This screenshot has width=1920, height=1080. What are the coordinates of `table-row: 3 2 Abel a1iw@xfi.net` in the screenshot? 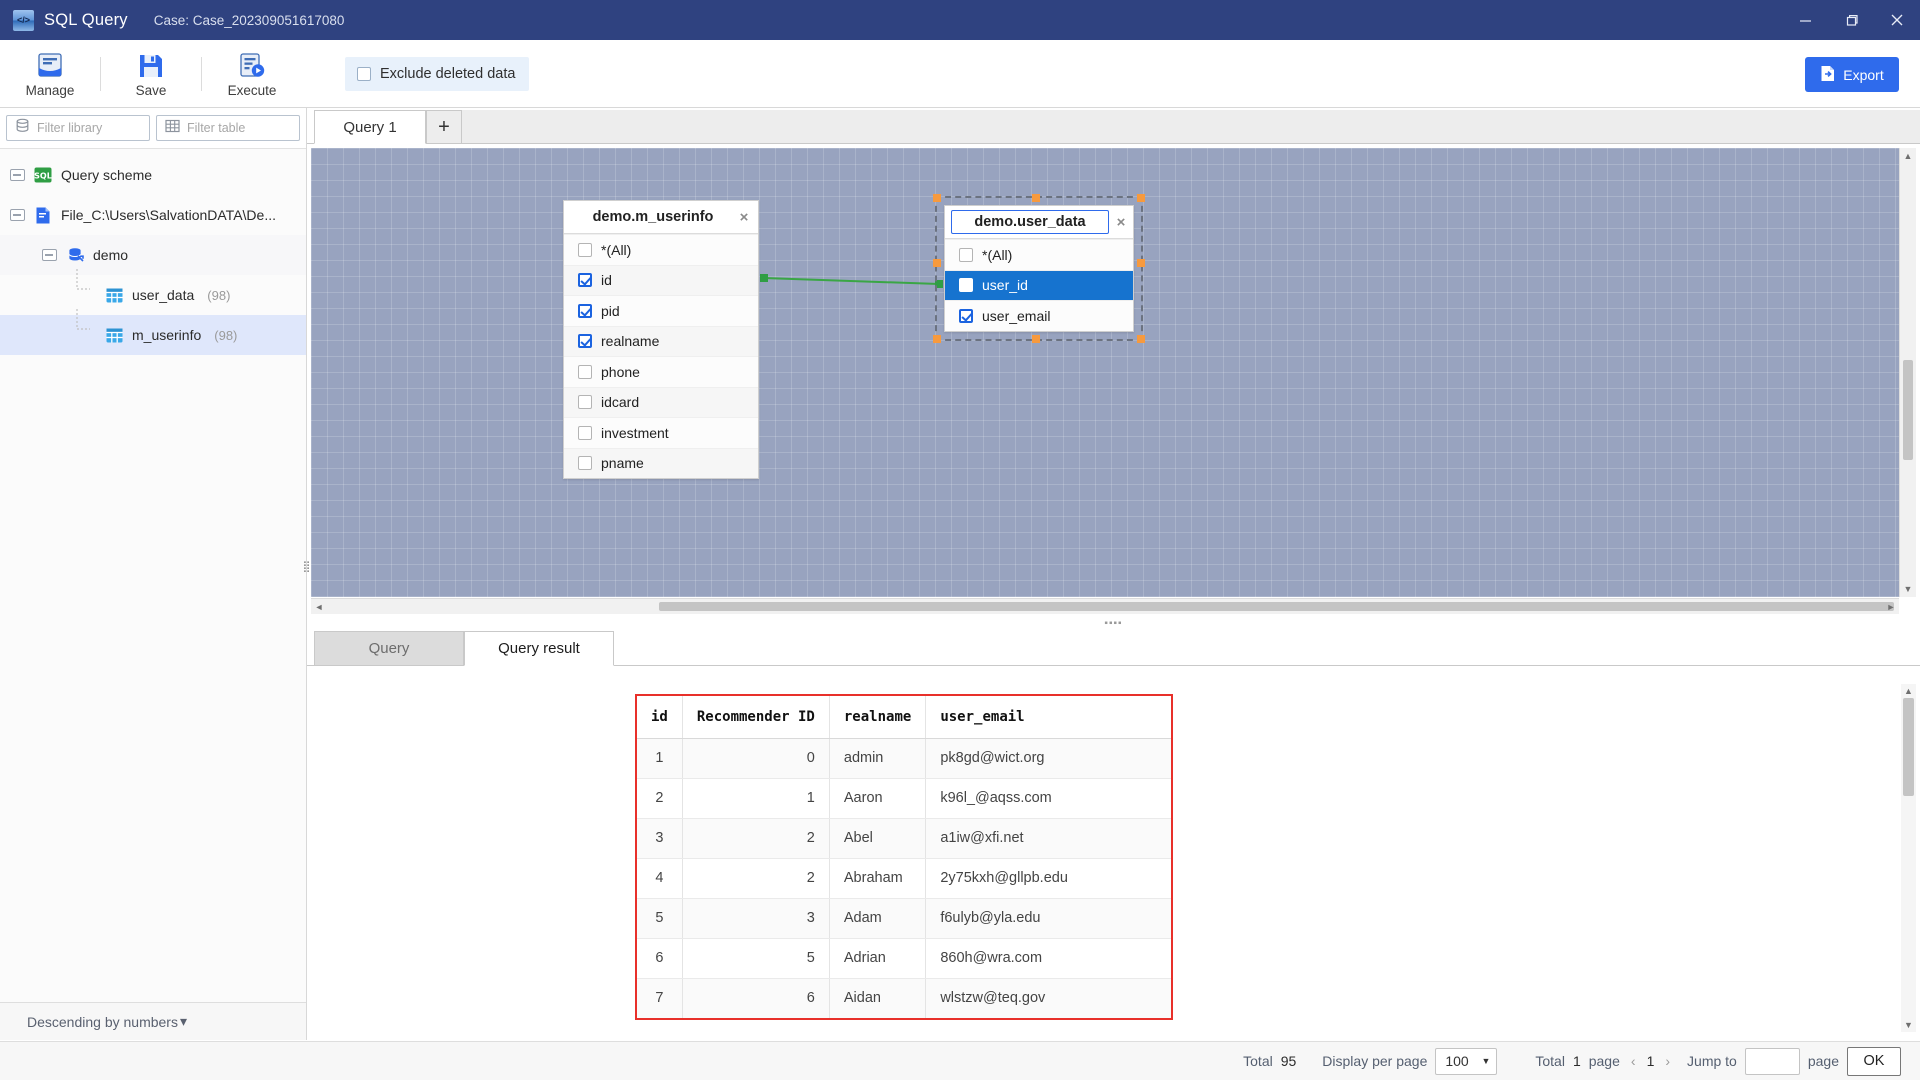 It's located at (904, 838).